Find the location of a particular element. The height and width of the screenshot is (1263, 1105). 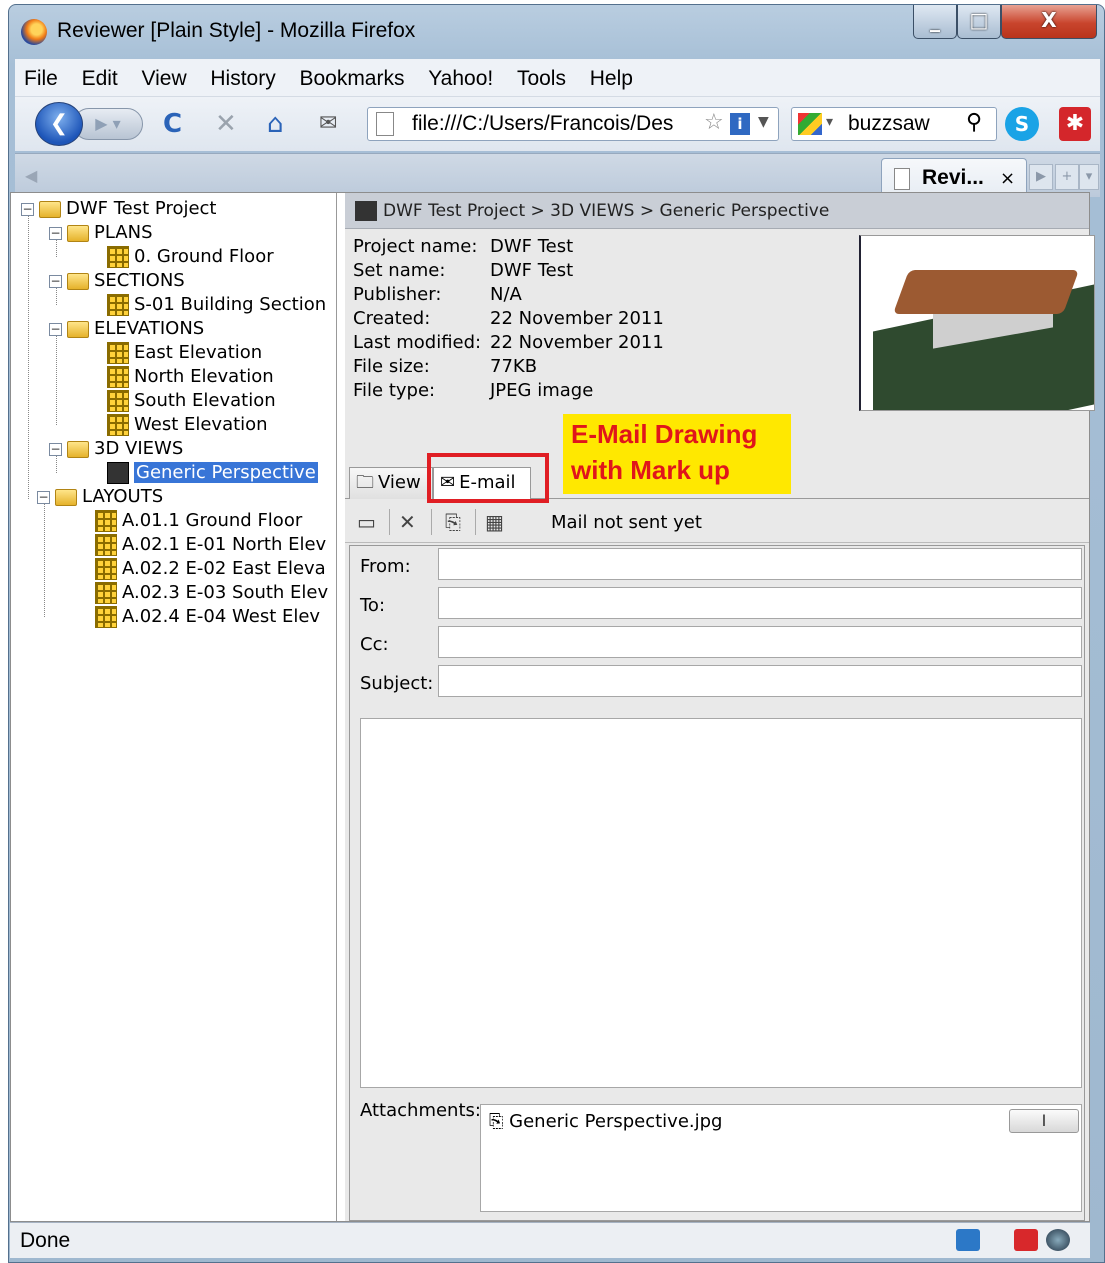

page-icon is located at coordinates (385, 124).